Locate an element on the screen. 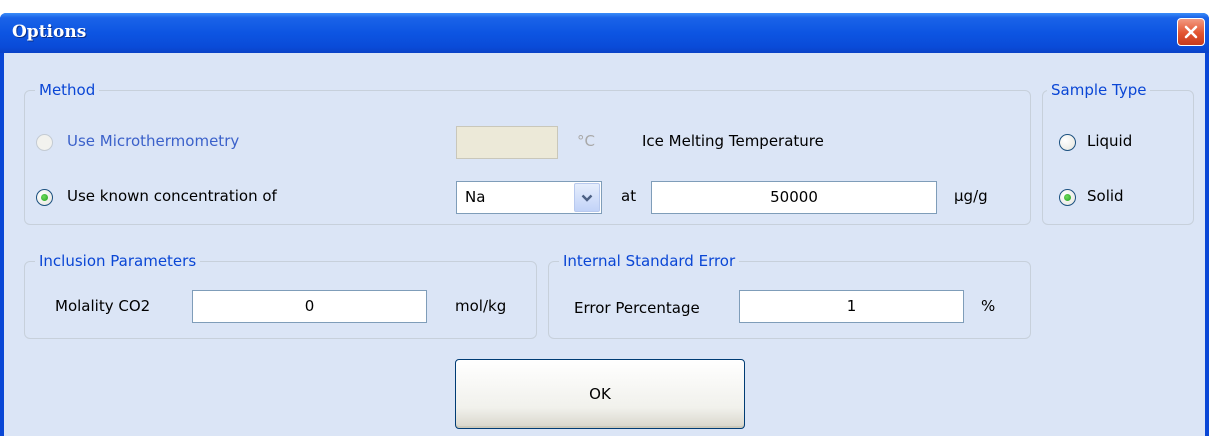 The height and width of the screenshot is (436, 1212). dialog-title: Options is located at coordinates (49, 32).